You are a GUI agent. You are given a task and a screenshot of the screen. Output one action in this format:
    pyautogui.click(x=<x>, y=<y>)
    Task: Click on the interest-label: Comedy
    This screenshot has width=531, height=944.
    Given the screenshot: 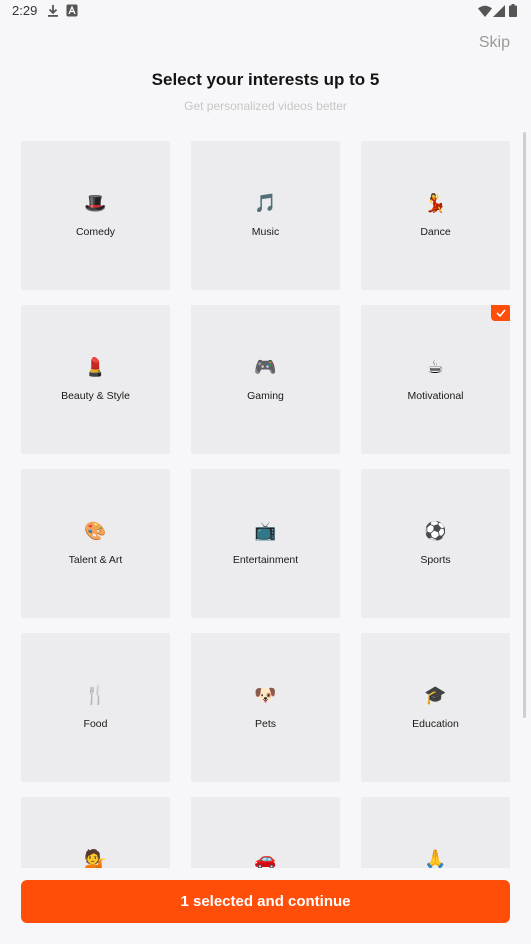 What is the action you would take?
    pyautogui.click(x=95, y=232)
    